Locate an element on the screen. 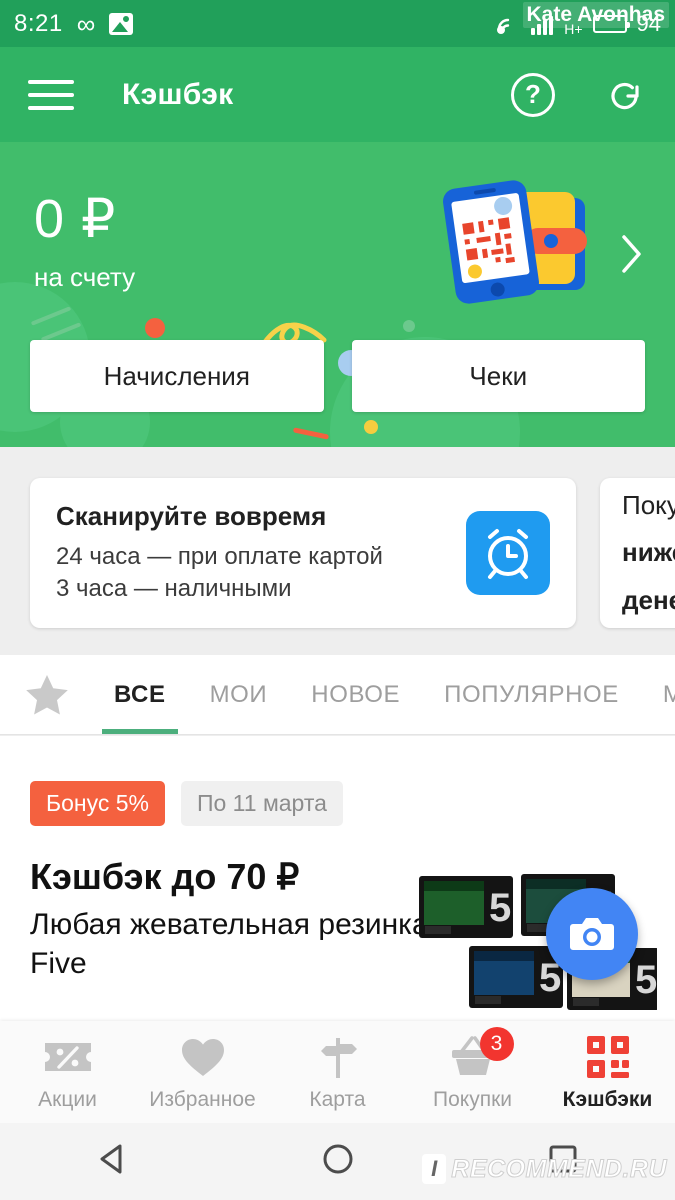 Image resolution: width=675 pixels, height=1200 pixels. nav-item-promotions: Акции is located at coordinates (67, 1072).